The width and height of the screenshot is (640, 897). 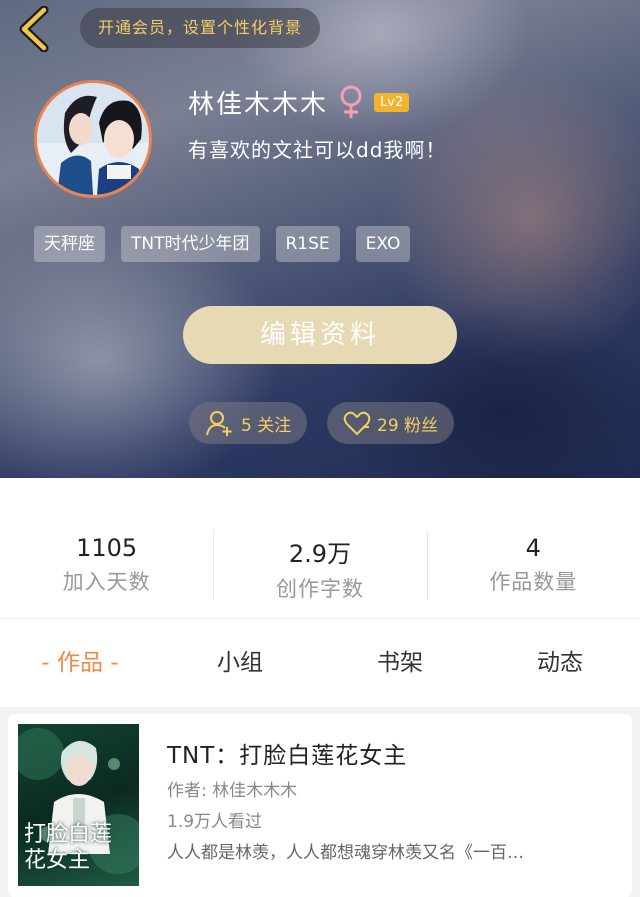 What do you see at coordinates (69, 244) in the screenshot?
I see `tag: 天秤座` at bounding box center [69, 244].